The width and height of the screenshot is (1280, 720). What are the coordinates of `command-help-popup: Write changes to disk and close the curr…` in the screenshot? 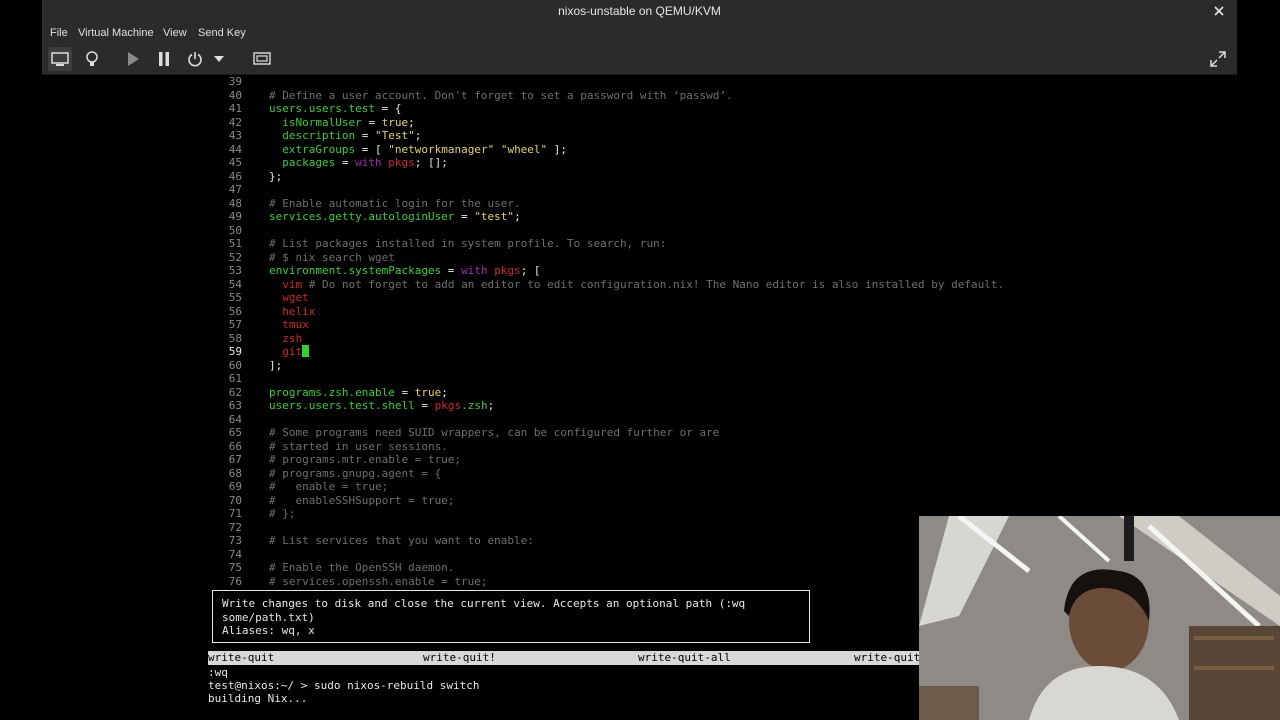 It's located at (511, 616).